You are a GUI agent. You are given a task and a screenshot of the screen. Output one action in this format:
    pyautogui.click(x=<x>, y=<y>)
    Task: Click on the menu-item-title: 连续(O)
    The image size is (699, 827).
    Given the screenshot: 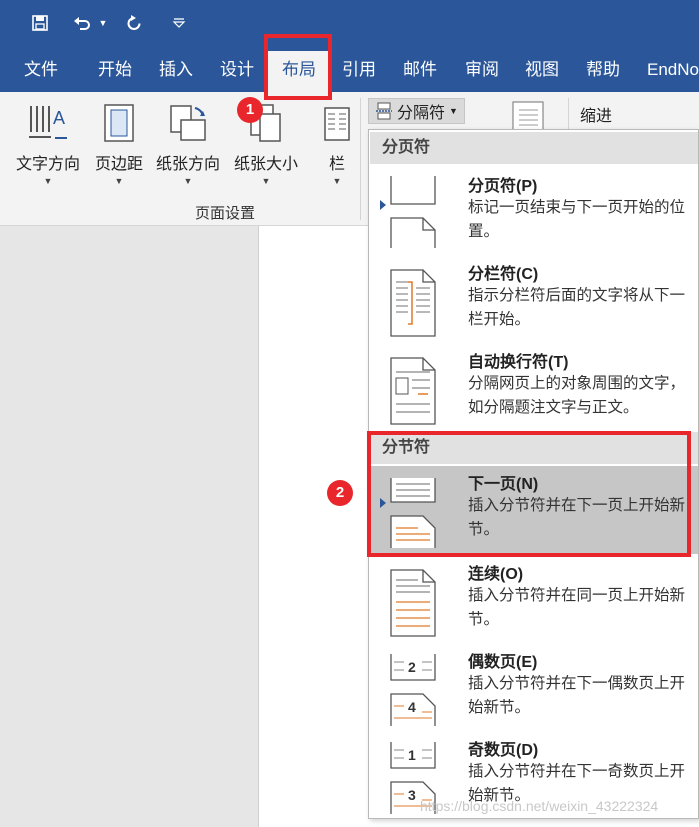 What is the action you would take?
    pyautogui.click(x=496, y=574)
    